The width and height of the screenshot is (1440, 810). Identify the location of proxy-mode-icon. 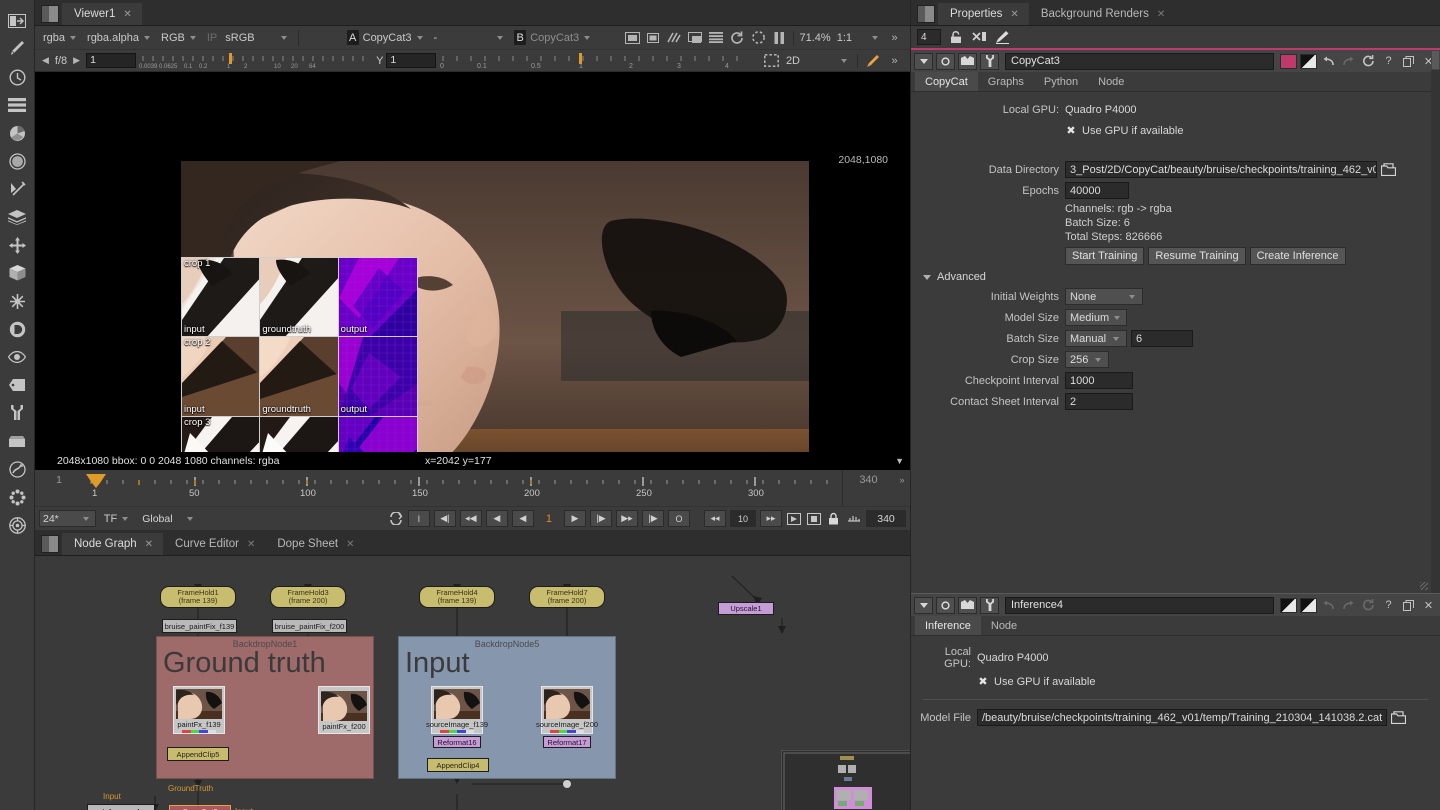
(653, 37).